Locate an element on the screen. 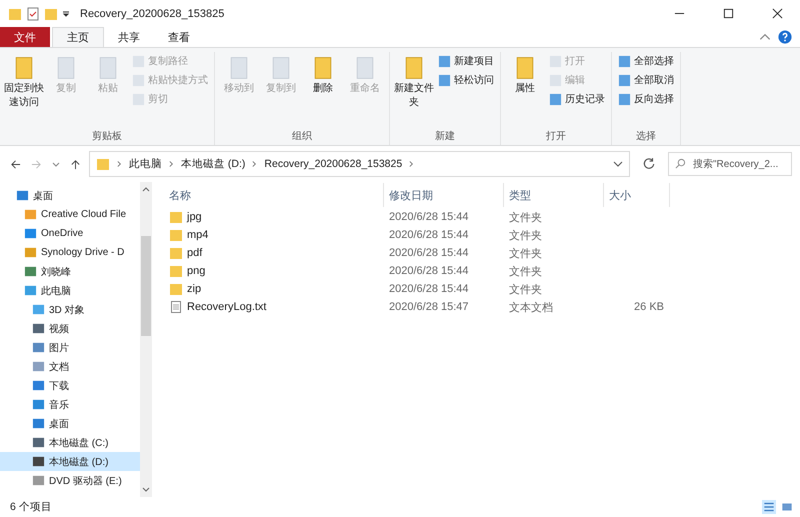 This screenshot has height=517, width=800. details-view-icon is located at coordinates (769, 507).